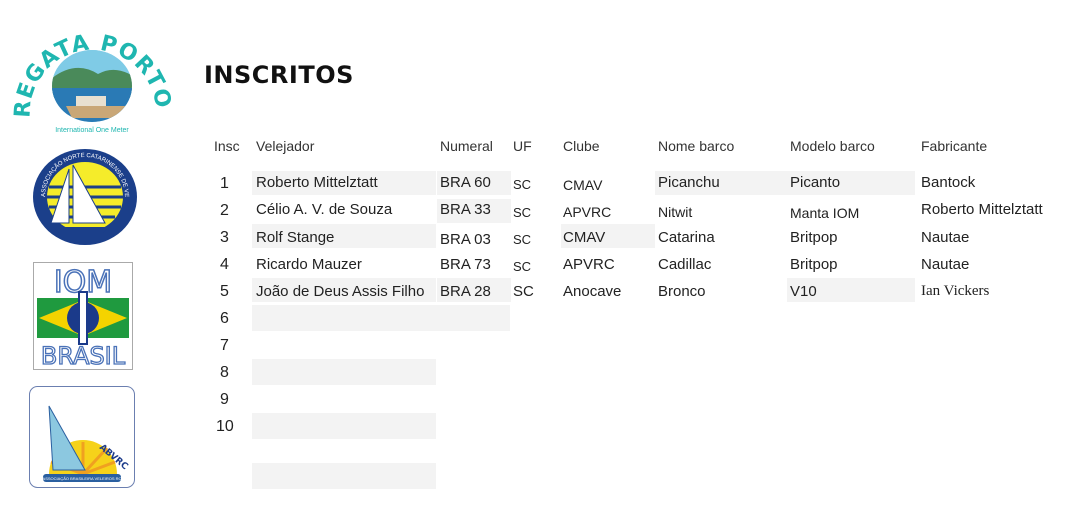 This screenshot has width=1088, height=509. Describe the element at coordinates (279, 75) in the screenshot. I see `page-title: INSCRITOS` at that location.